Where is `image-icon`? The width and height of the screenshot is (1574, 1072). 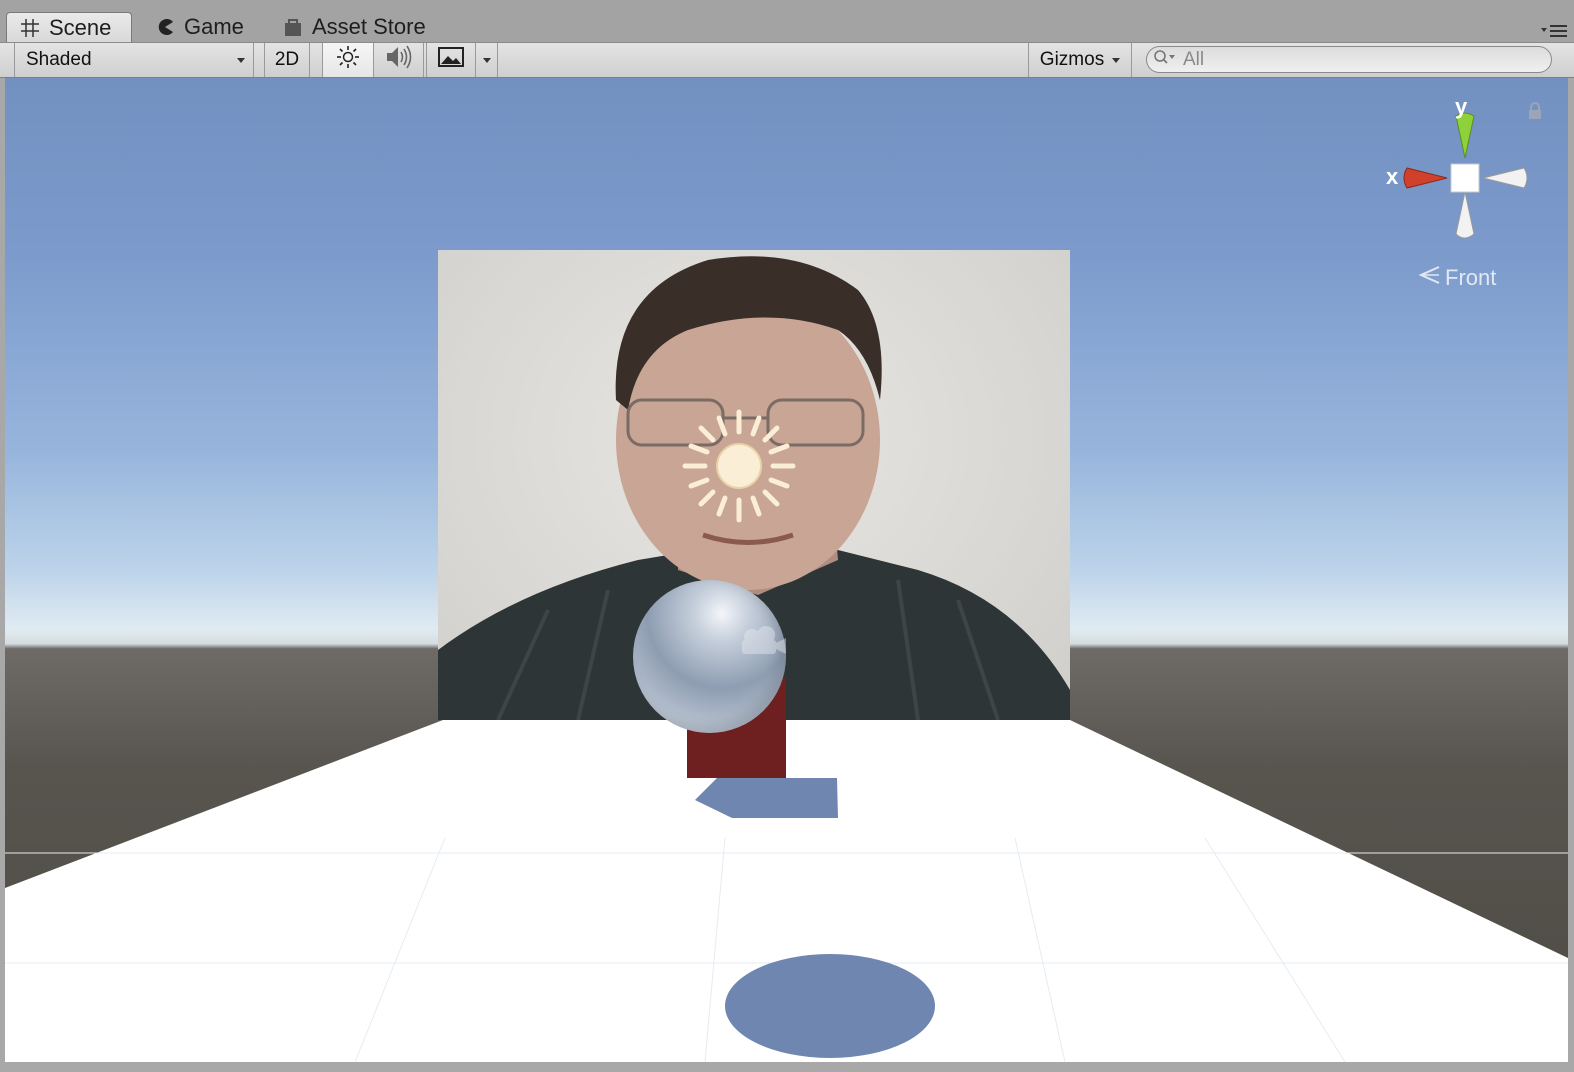 image-icon is located at coordinates (451, 60).